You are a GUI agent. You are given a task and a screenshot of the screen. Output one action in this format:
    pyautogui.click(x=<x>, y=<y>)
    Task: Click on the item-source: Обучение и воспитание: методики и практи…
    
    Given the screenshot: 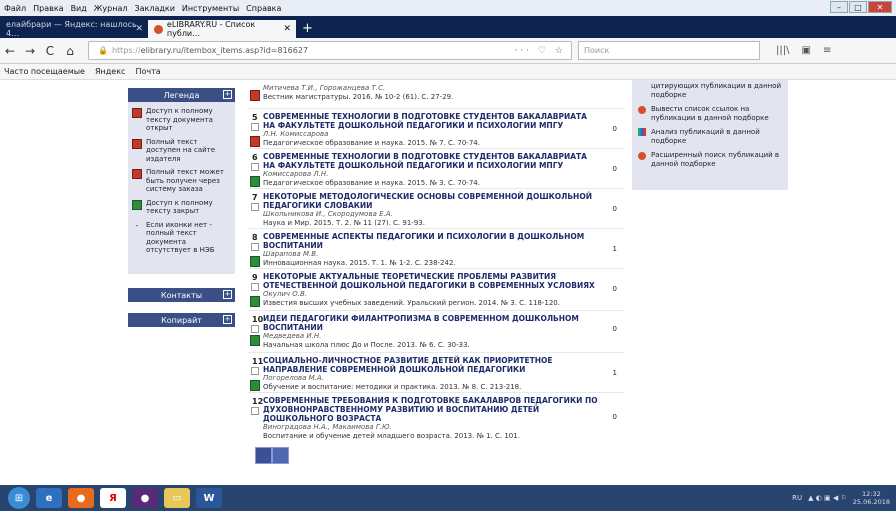 What is the action you would take?
    pyautogui.click(x=392, y=387)
    